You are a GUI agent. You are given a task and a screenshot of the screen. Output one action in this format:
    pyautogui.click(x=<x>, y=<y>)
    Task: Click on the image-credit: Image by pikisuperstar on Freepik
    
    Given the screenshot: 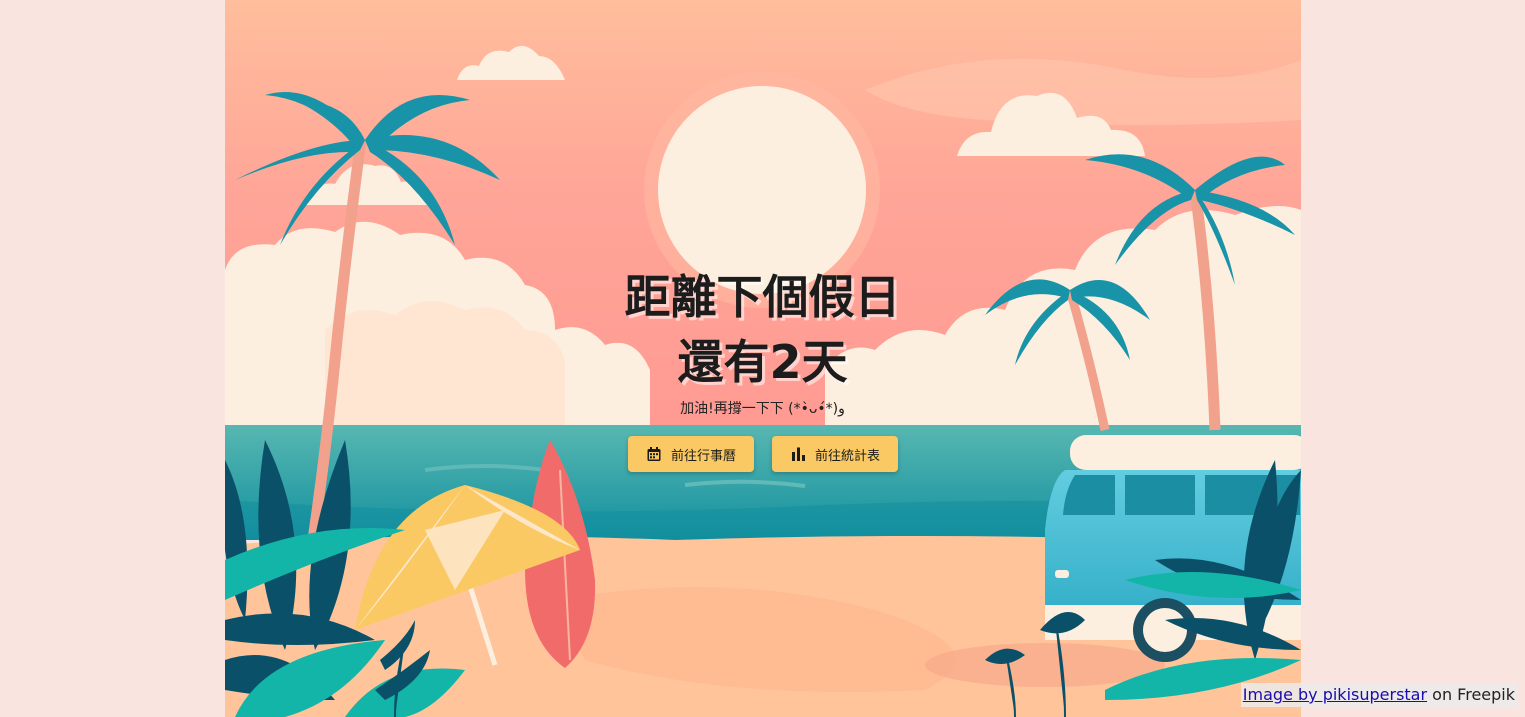 What is the action you would take?
    pyautogui.click(x=1378, y=695)
    